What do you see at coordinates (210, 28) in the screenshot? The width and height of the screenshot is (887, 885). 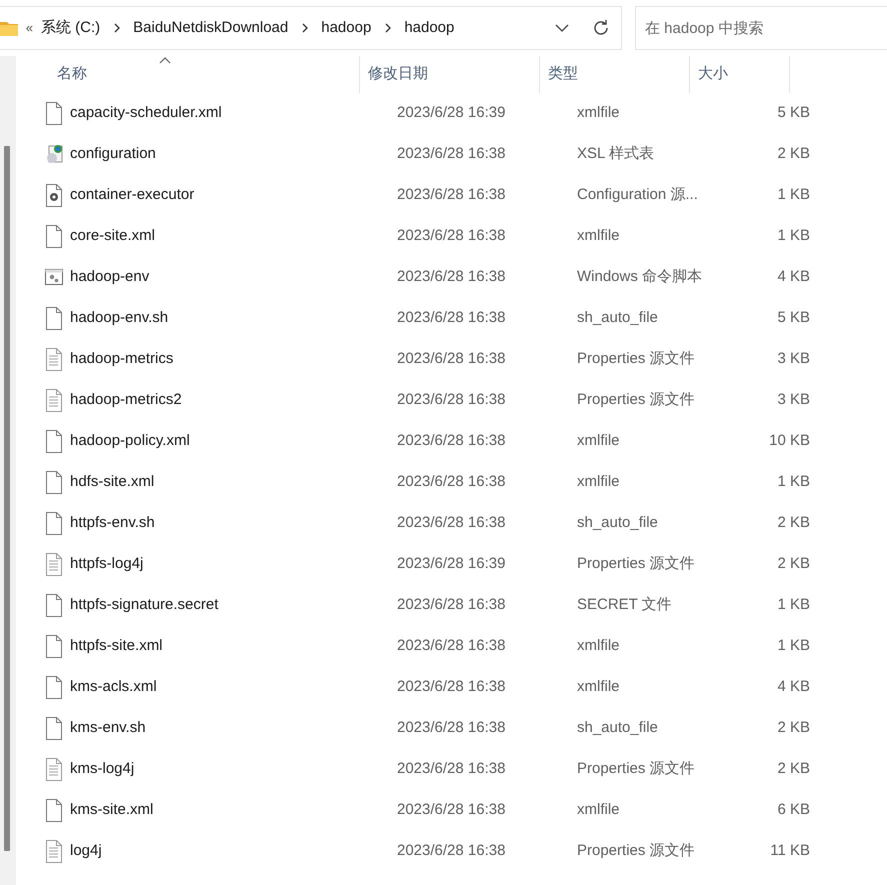 I see `breadcrumb-link: BaiduNetdiskDownload` at bounding box center [210, 28].